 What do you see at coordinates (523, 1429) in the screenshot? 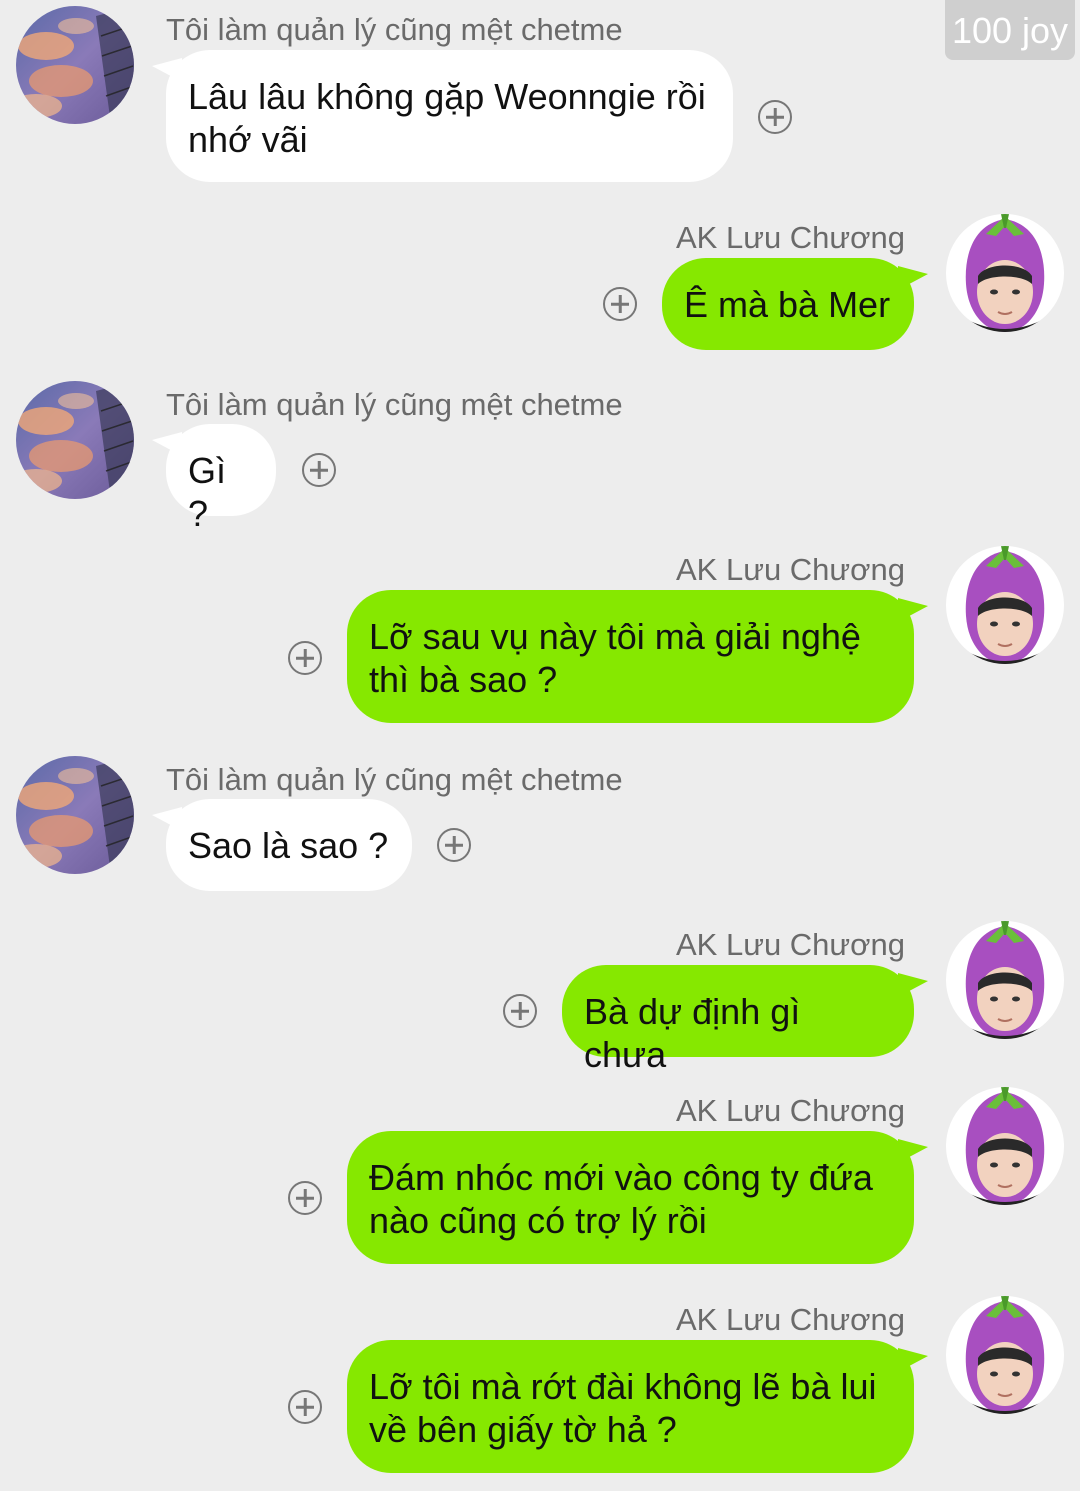
I see `message-text-line: về bên giấy tờ hả ?` at bounding box center [523, 1429].